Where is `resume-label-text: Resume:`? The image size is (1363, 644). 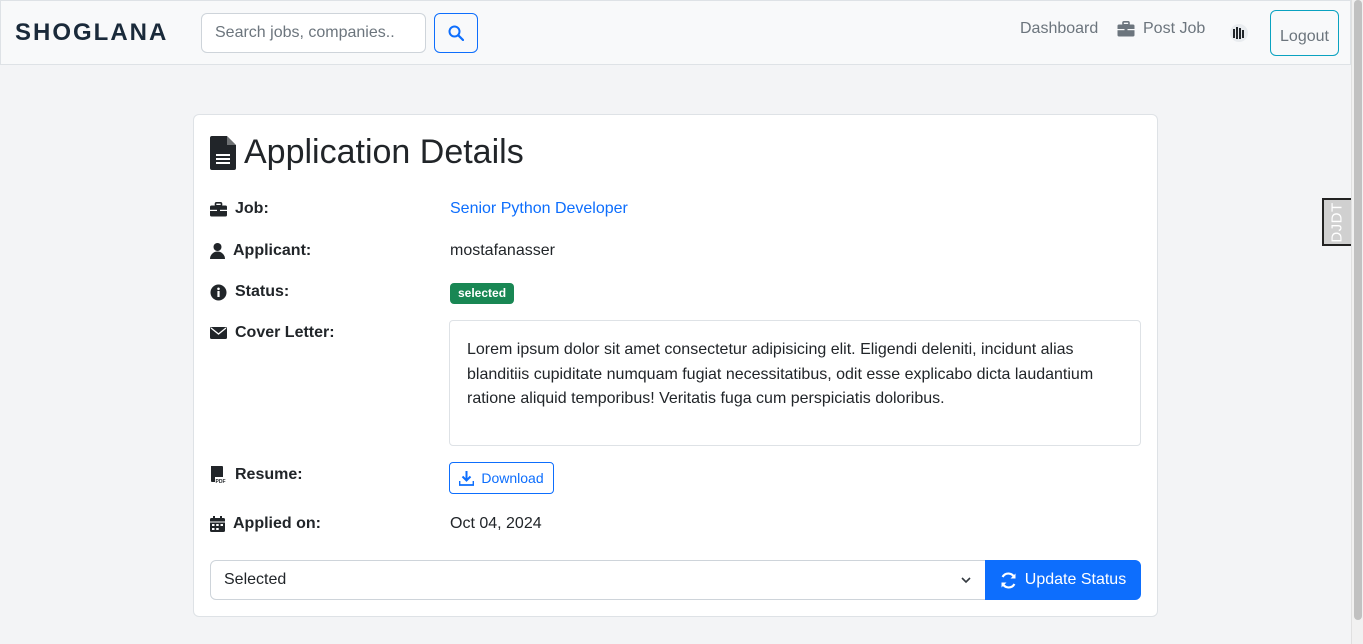
resume-label-text: Resume: is located at coordinates (269, 474).